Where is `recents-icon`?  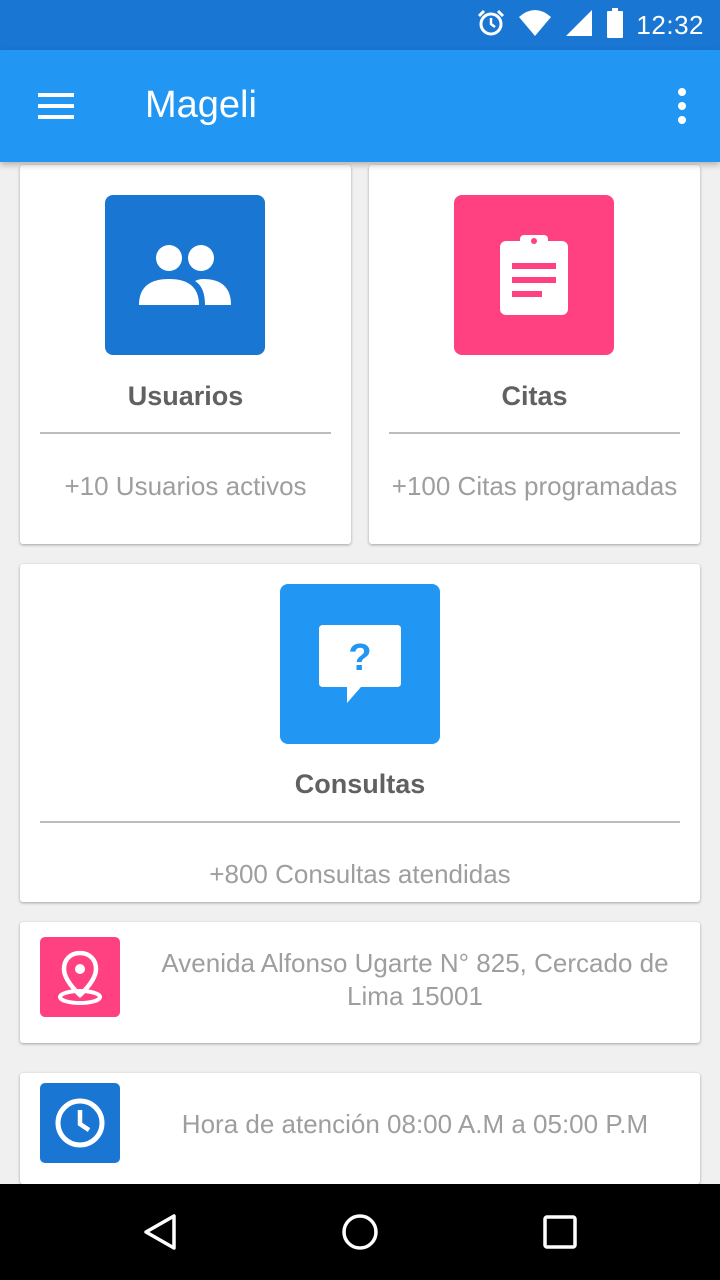 recents-icon is located at coordinates (560, 1232).